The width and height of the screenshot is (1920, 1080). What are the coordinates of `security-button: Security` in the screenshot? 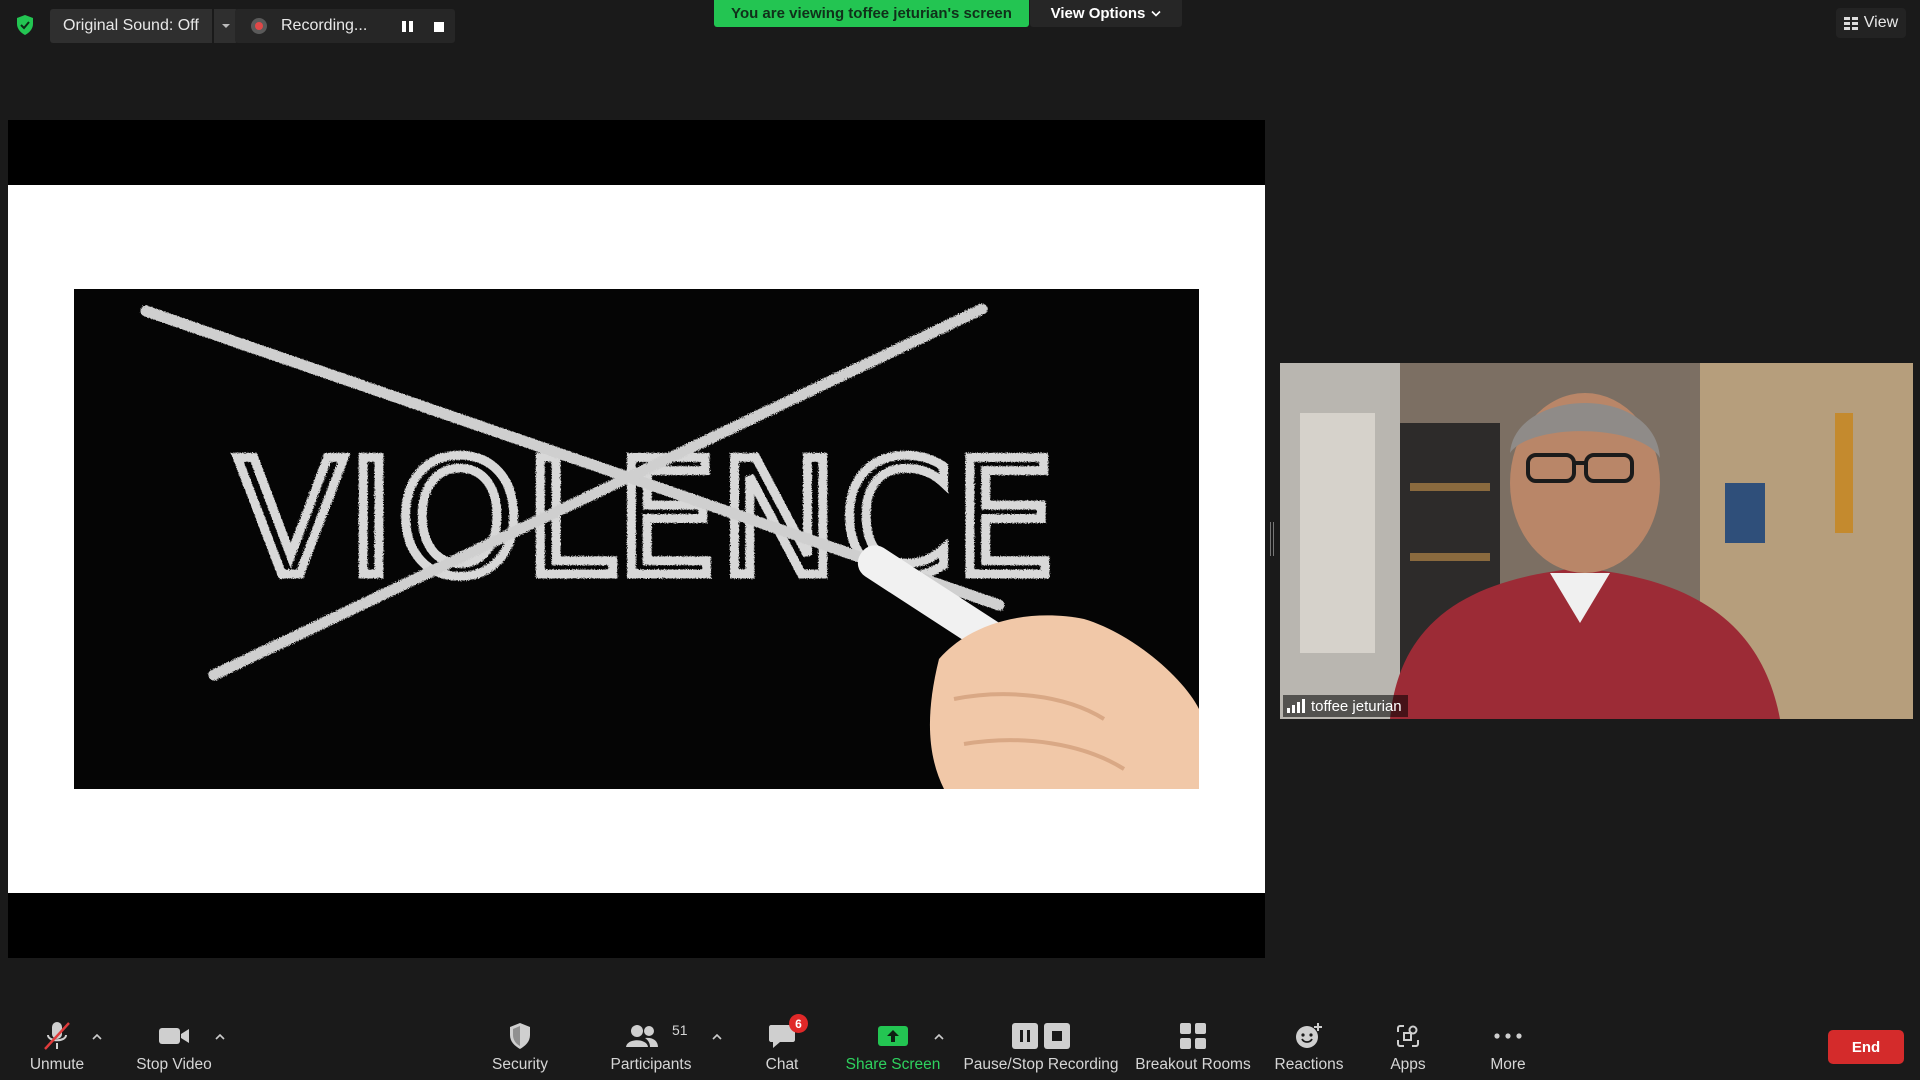 It's located at (520, 1049).